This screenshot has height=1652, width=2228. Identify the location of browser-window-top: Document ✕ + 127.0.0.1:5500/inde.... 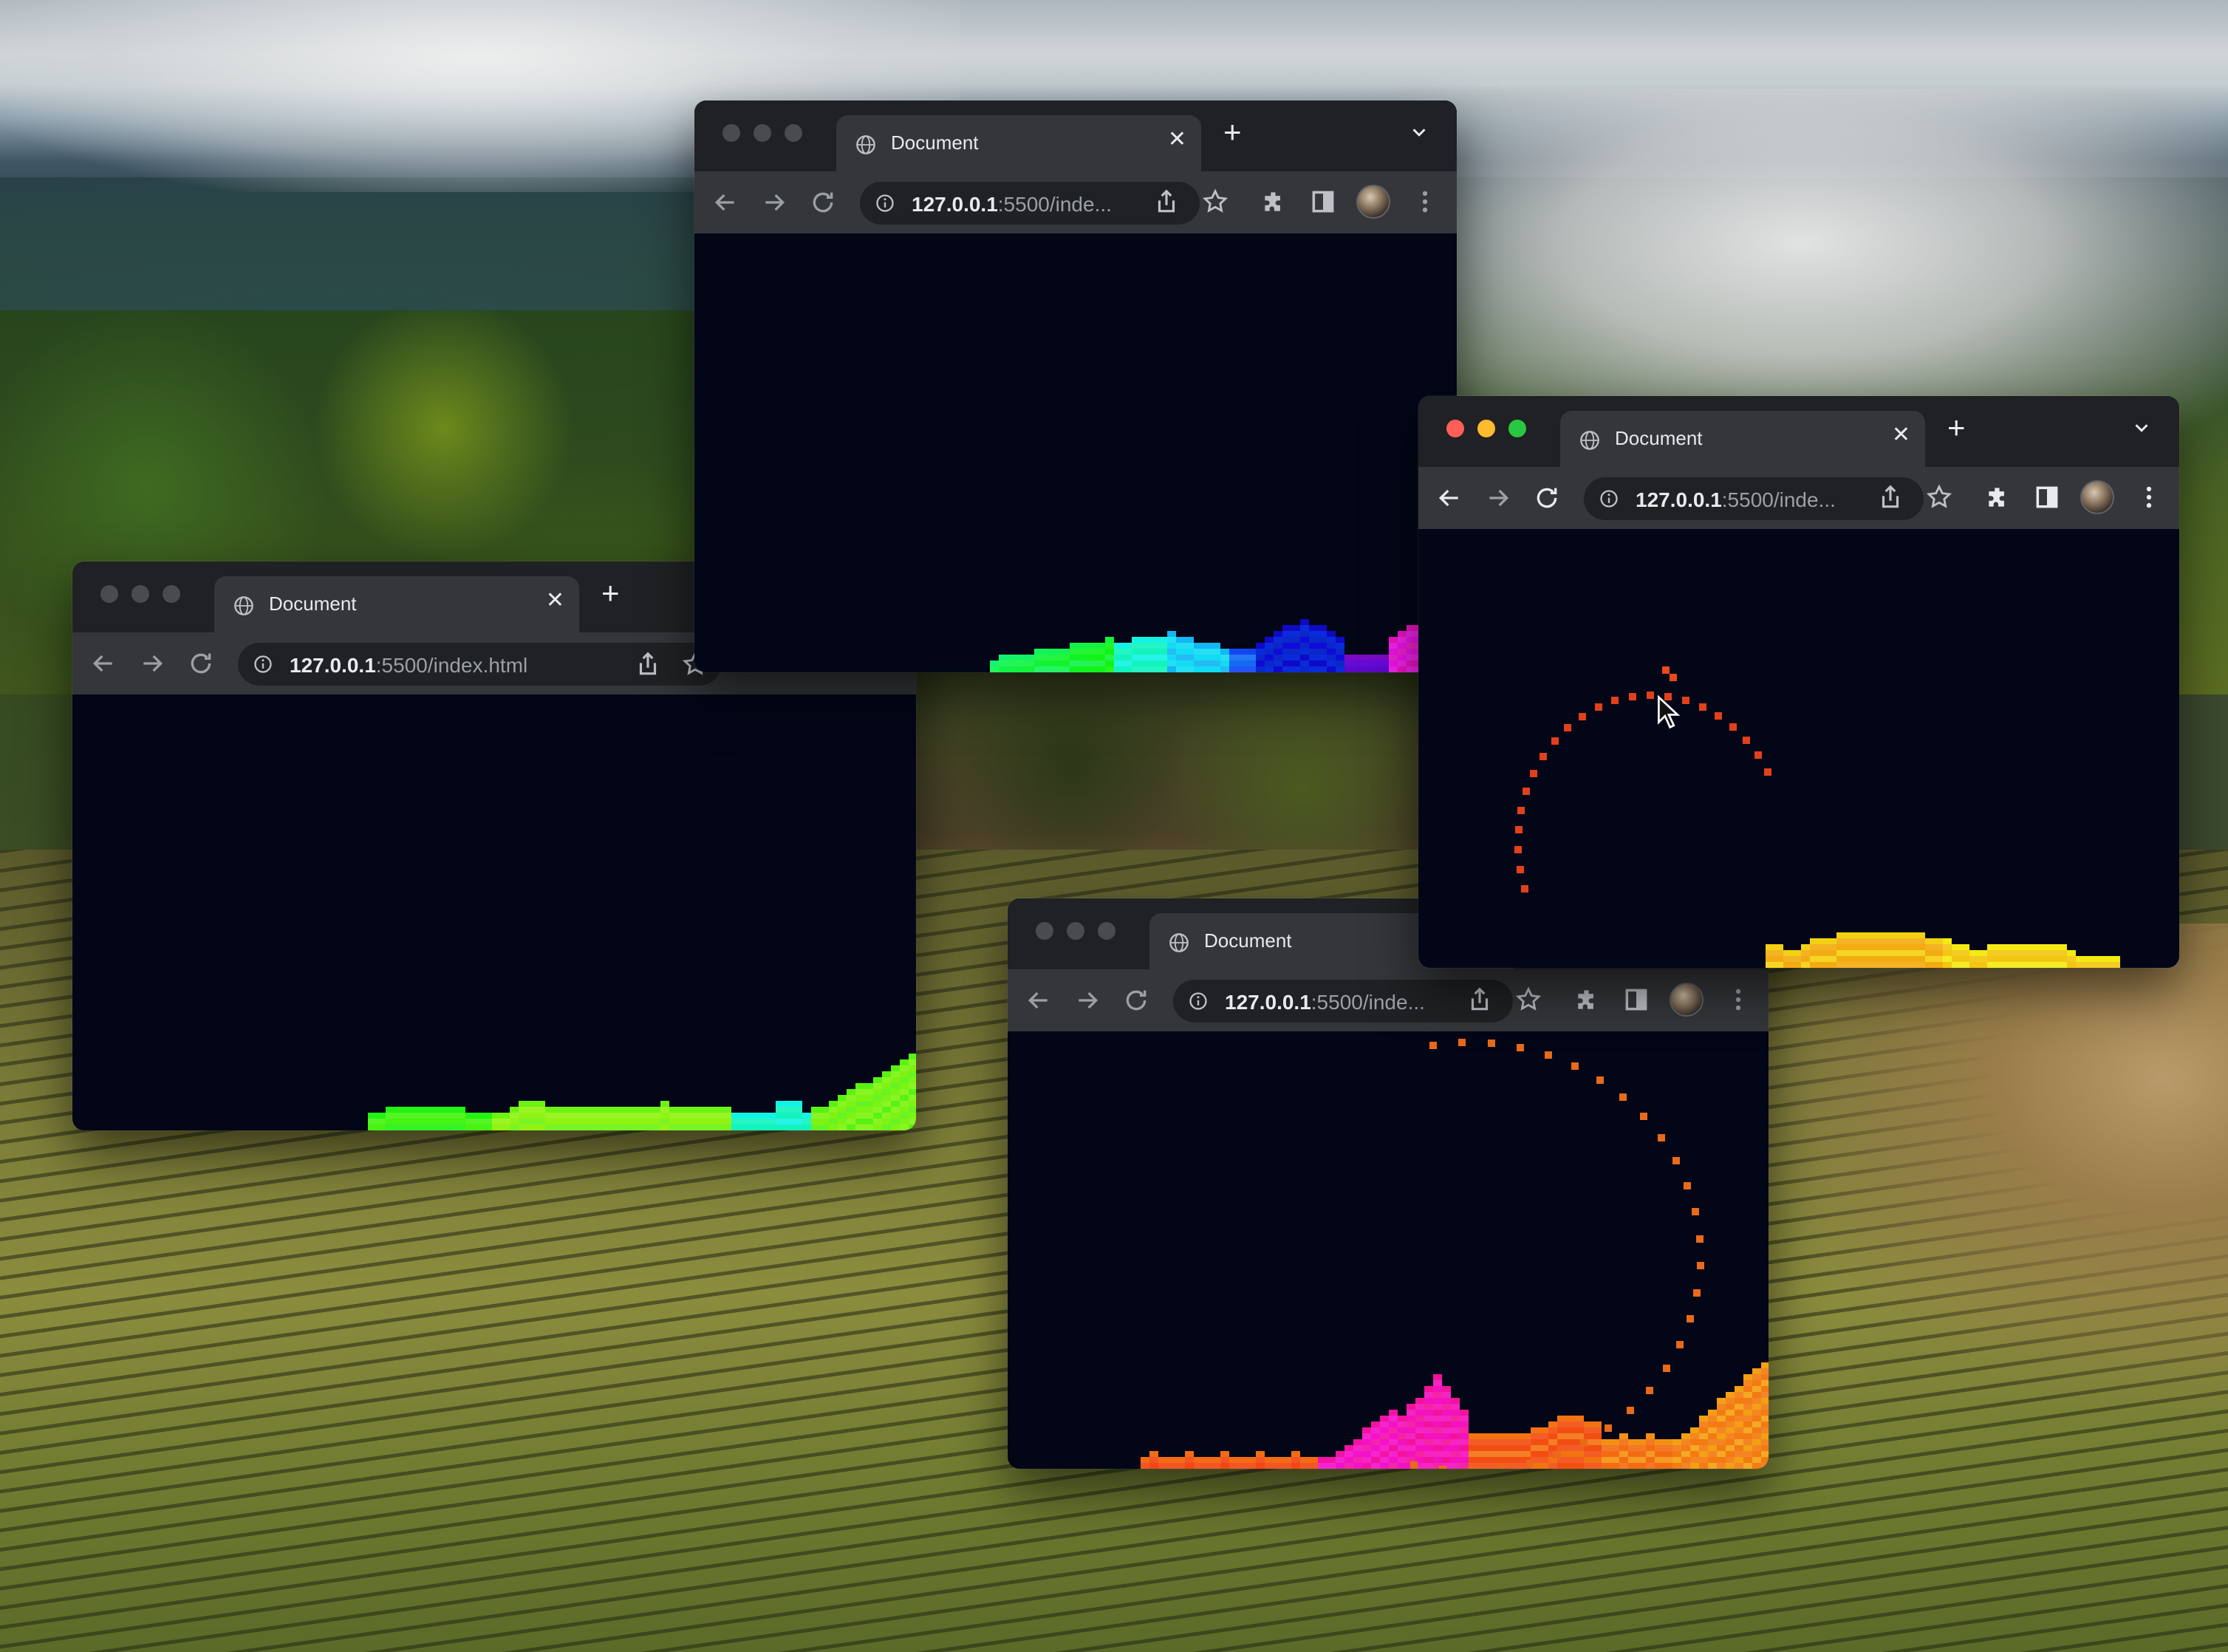
(1075, 386).